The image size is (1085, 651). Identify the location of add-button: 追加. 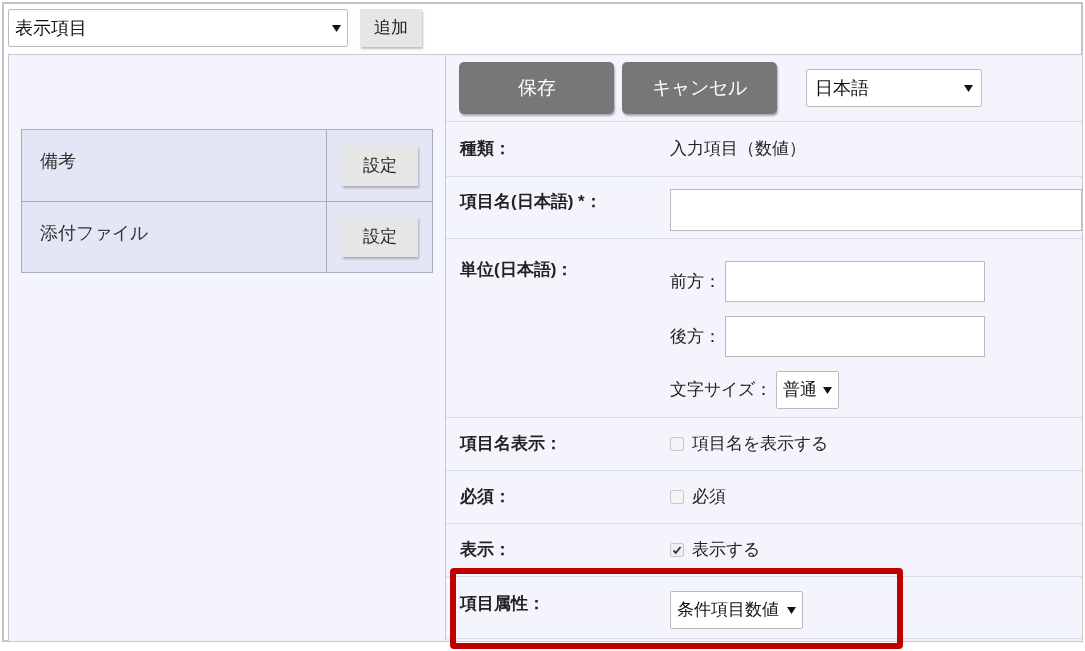
(391, 28).